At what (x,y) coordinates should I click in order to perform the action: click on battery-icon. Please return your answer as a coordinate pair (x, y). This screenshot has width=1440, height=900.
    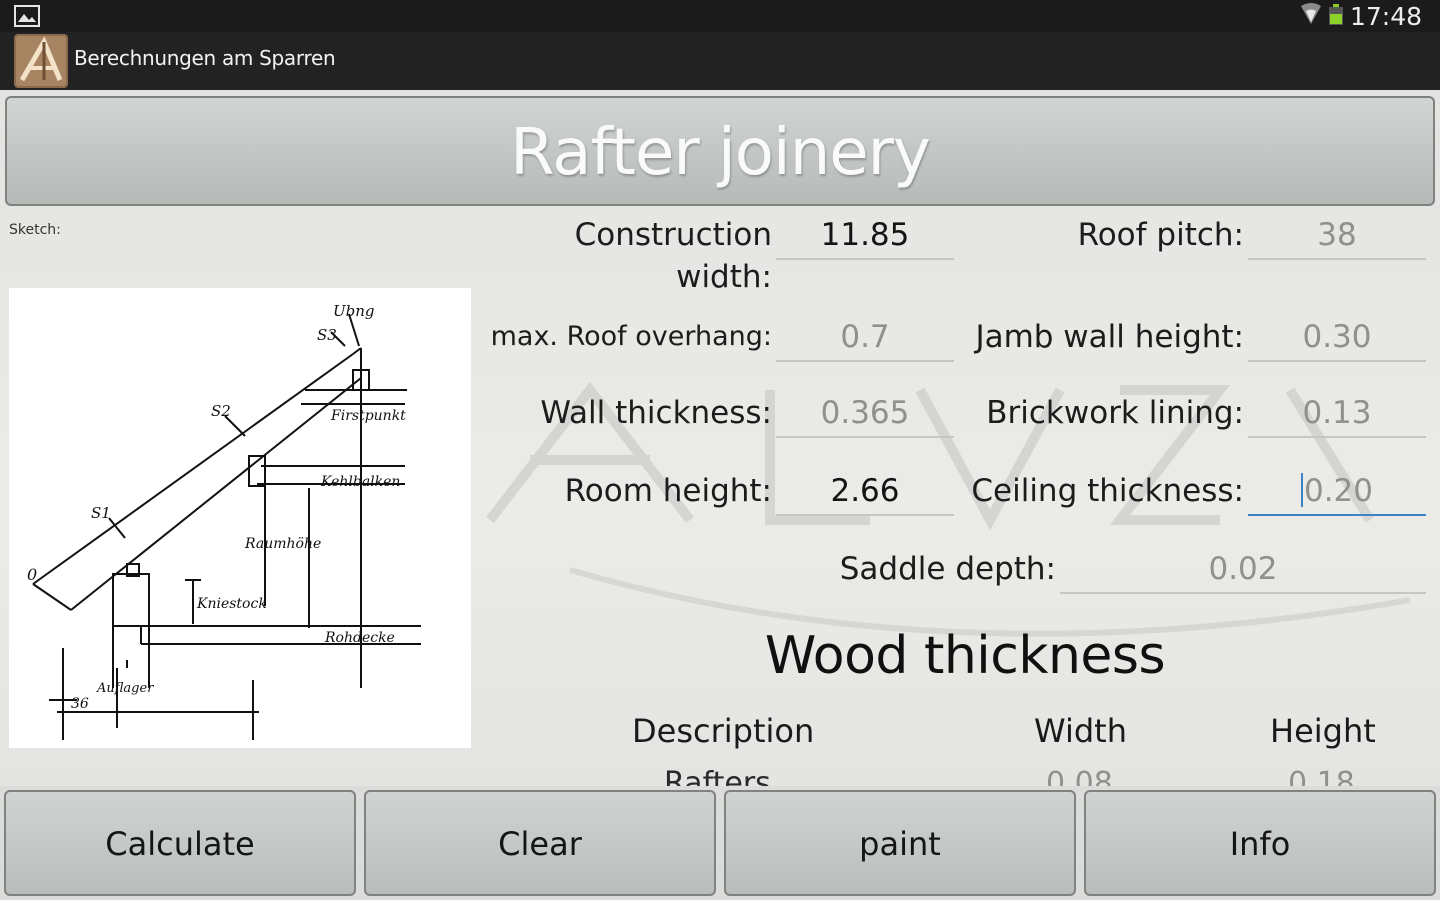
    Looking at the image, I should click on (1336, 16).